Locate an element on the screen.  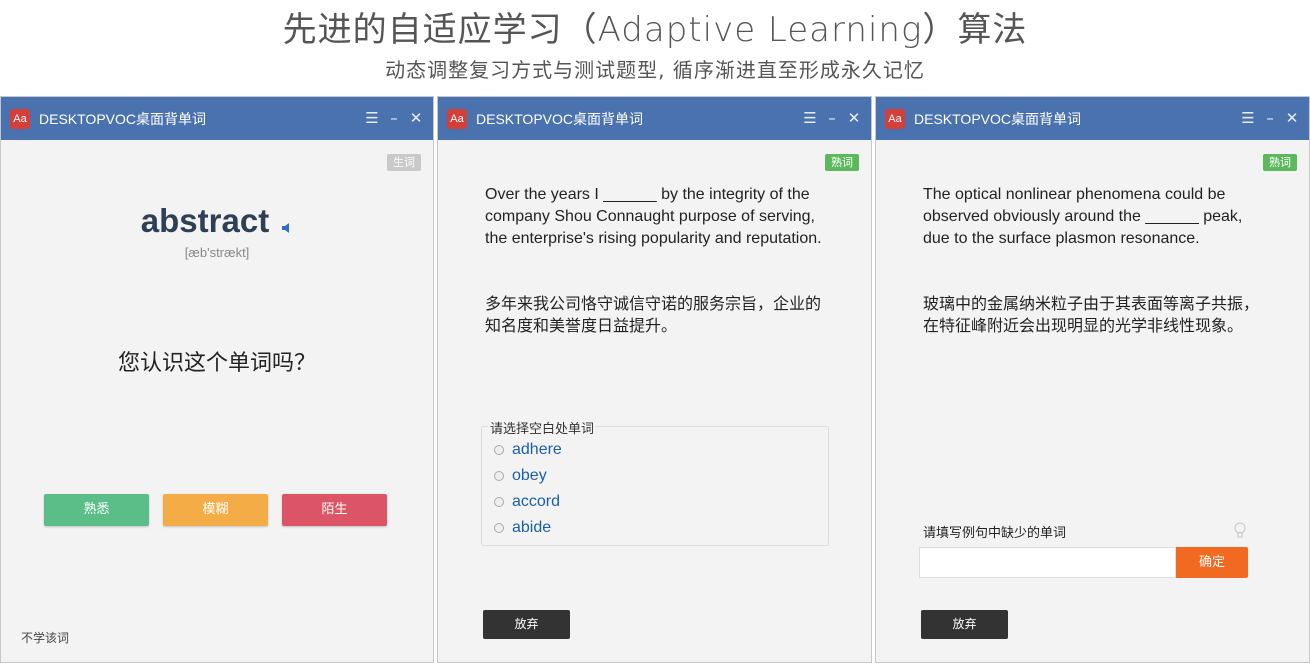
confirm-button: 确定 is located at coordinates (1212, 562).